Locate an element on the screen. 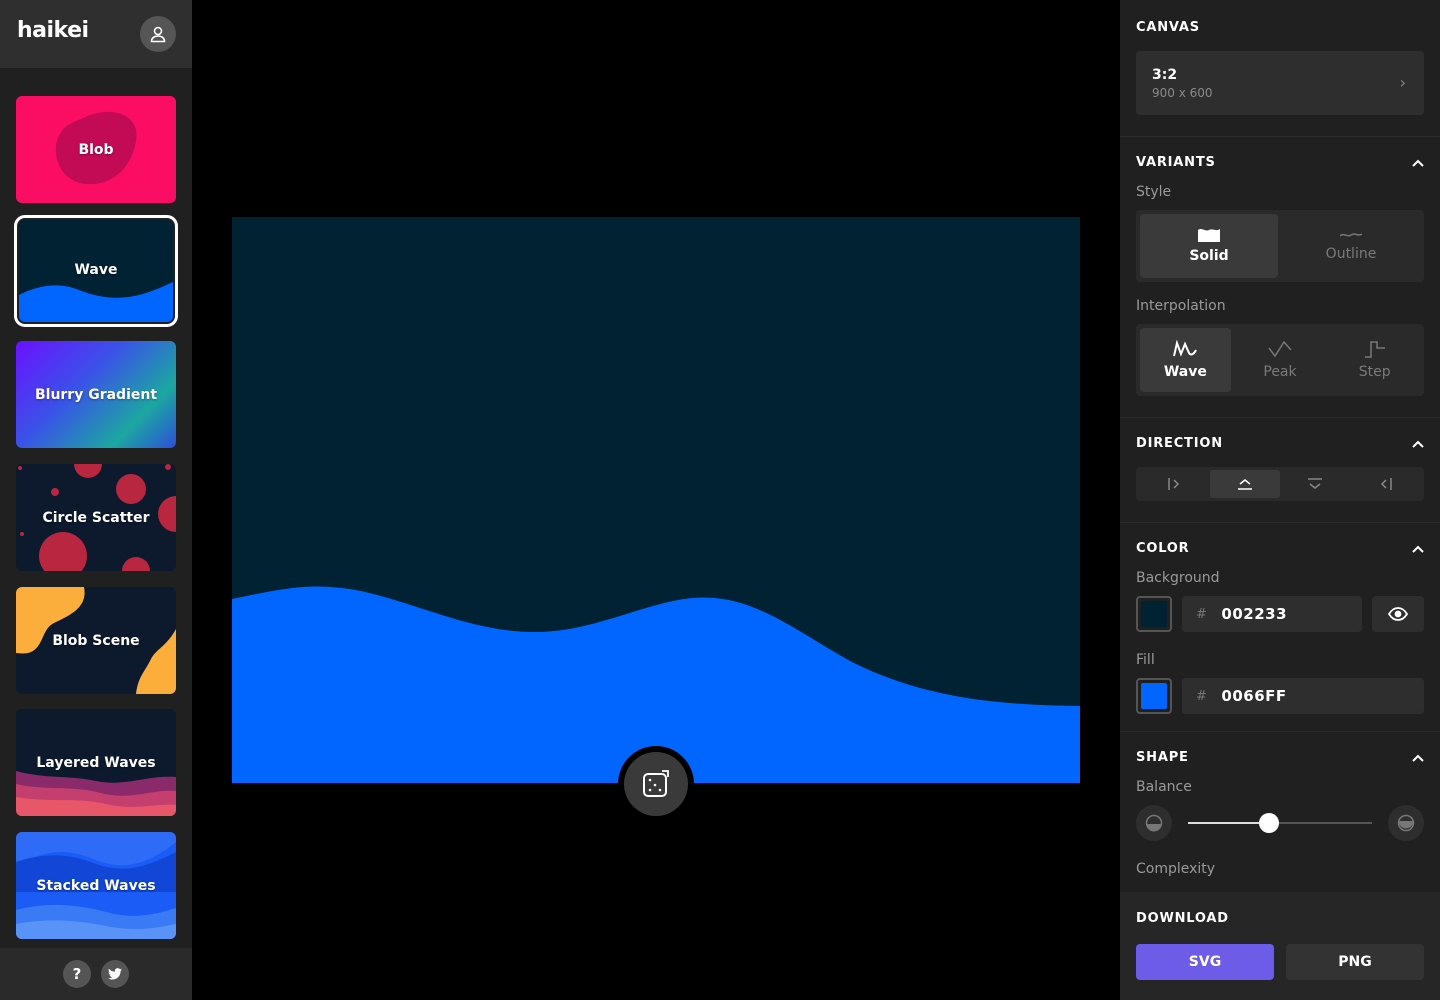 Image resolution: width=1440 pixels, height=1000 pixels. direction-right-option is located at coordinates (1386, 484).